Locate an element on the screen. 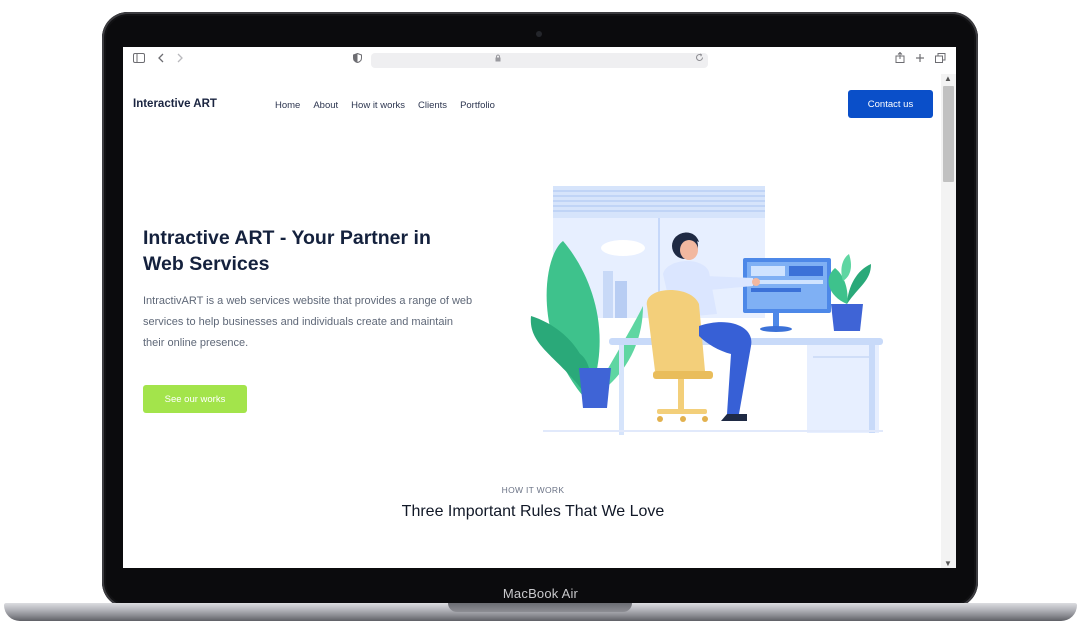 This screenshot has height=639, width=1081. laptop-notch is located at coordinates (540, 607).